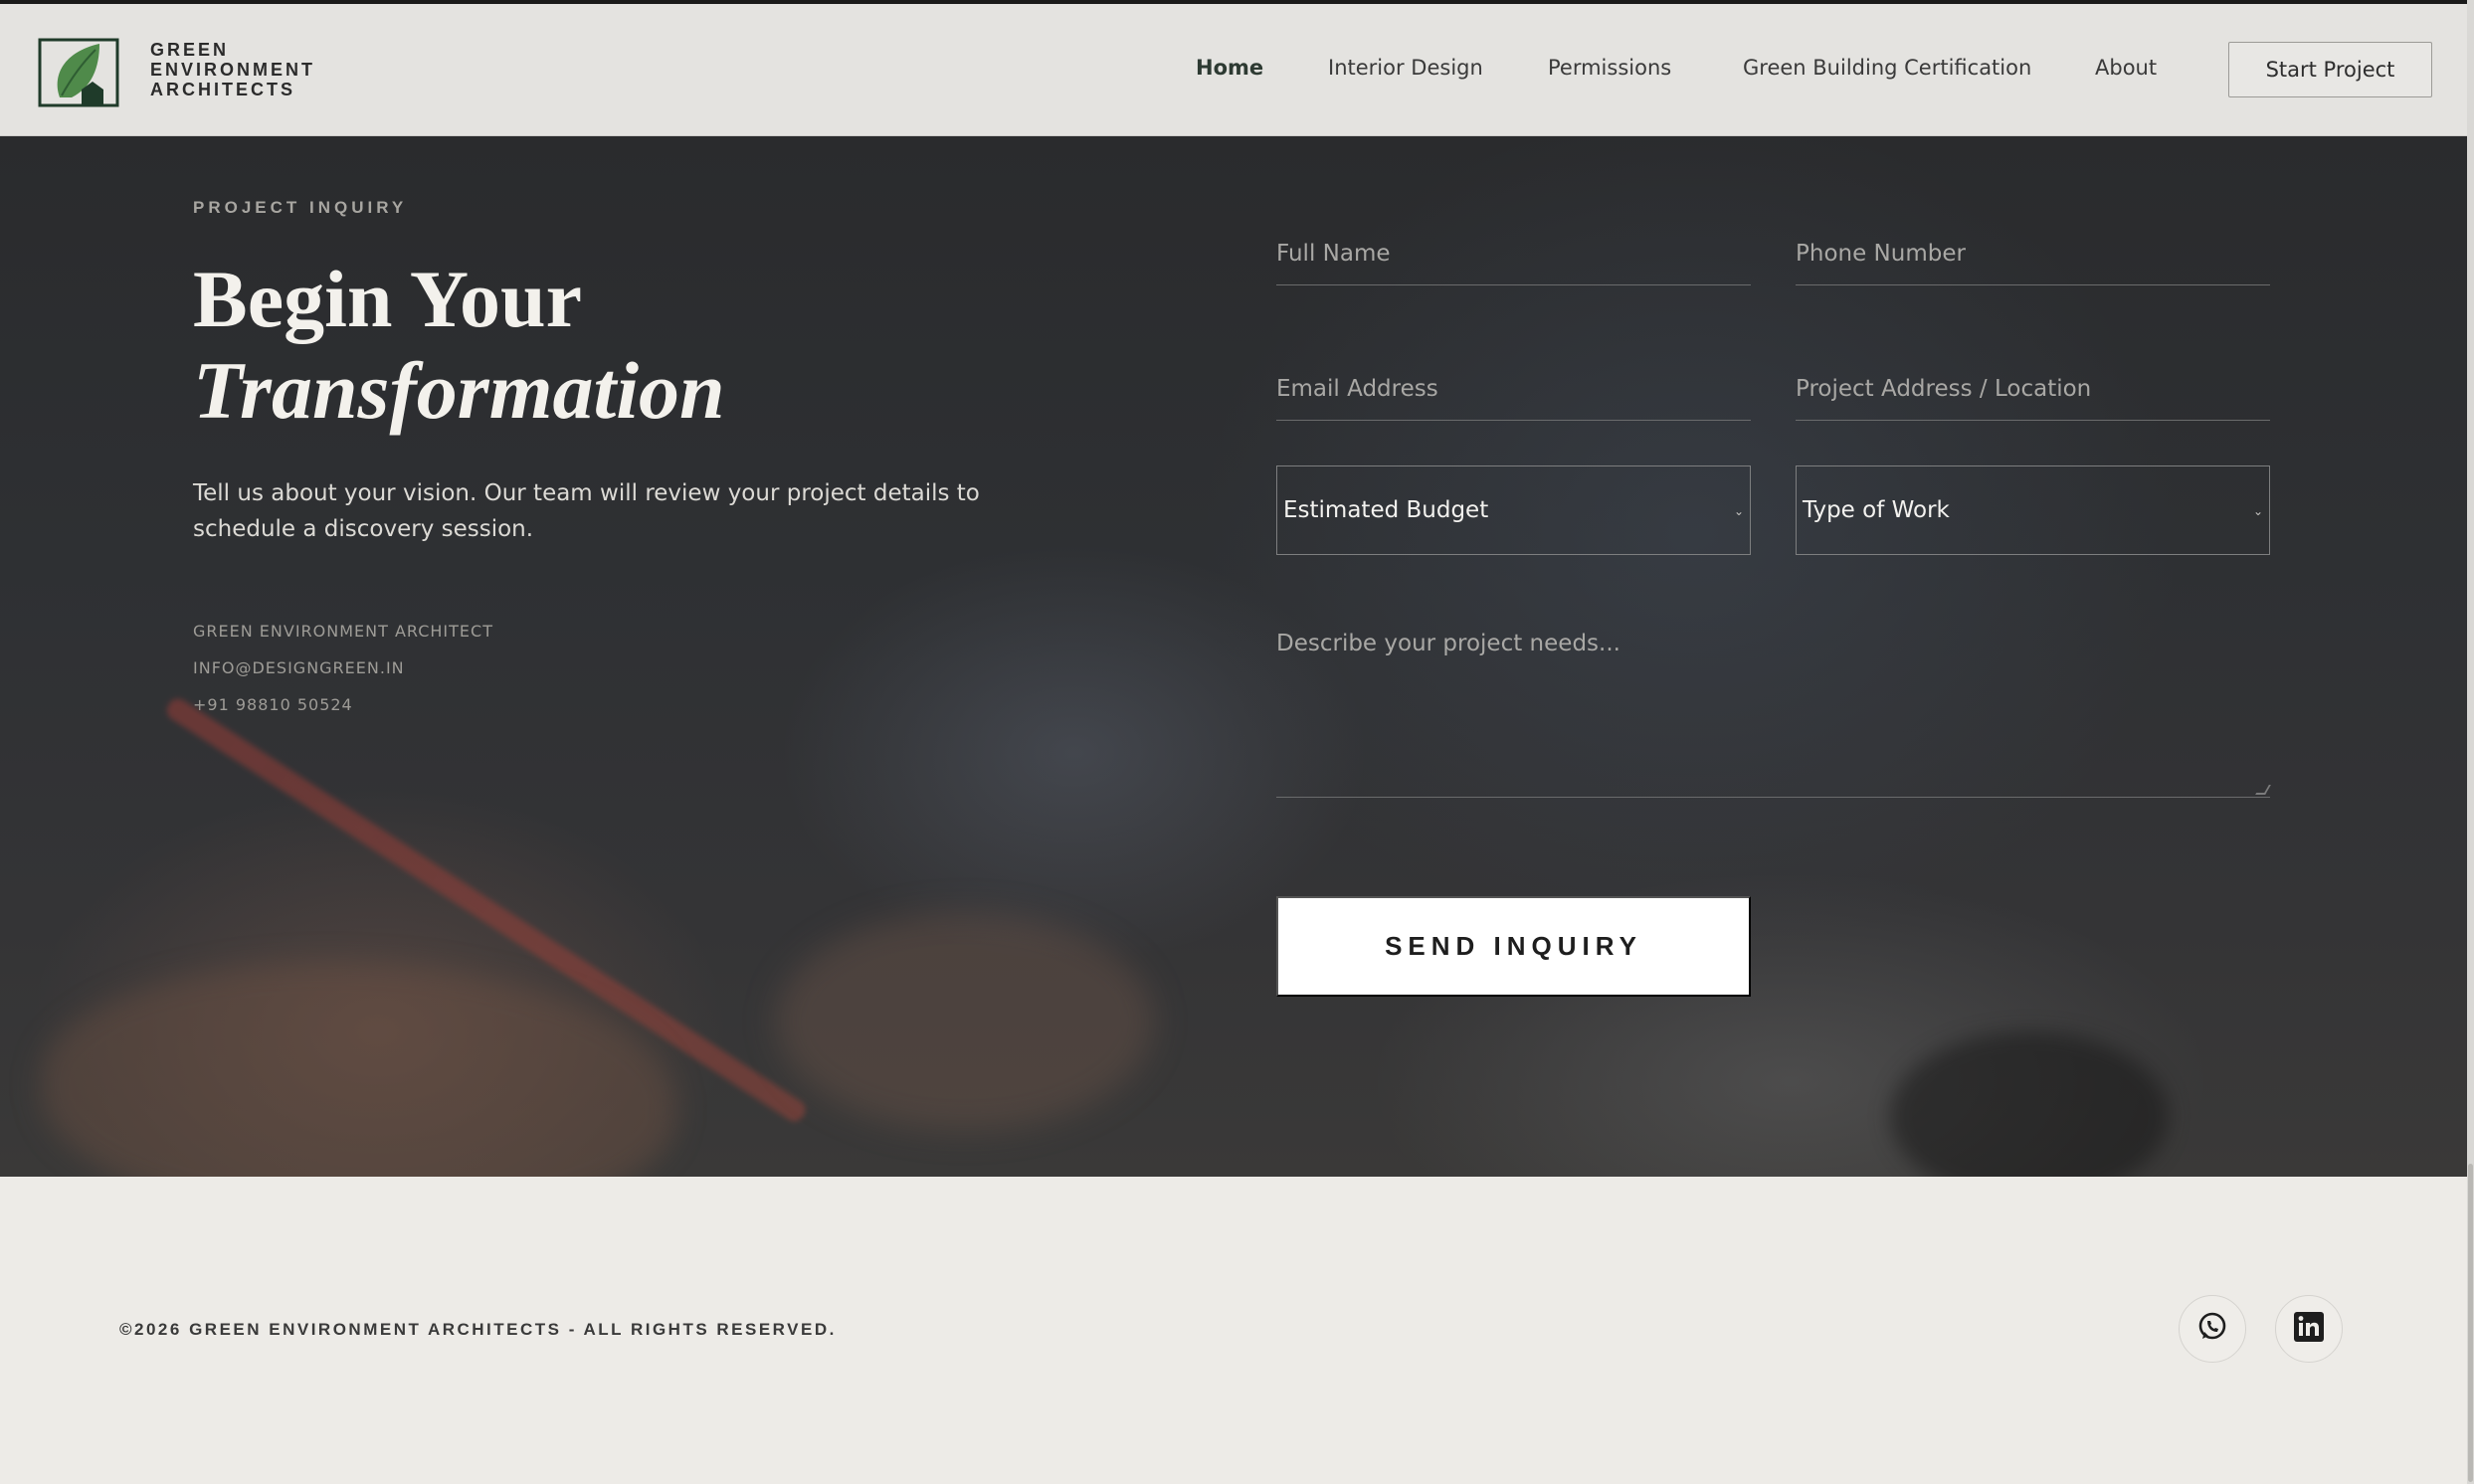 The width and height of the screenshot is (2474, 1484). What do you see at coordinates (79, 73) in the screenshot?
I see `logo-icon` at bounding box center [79, 73].